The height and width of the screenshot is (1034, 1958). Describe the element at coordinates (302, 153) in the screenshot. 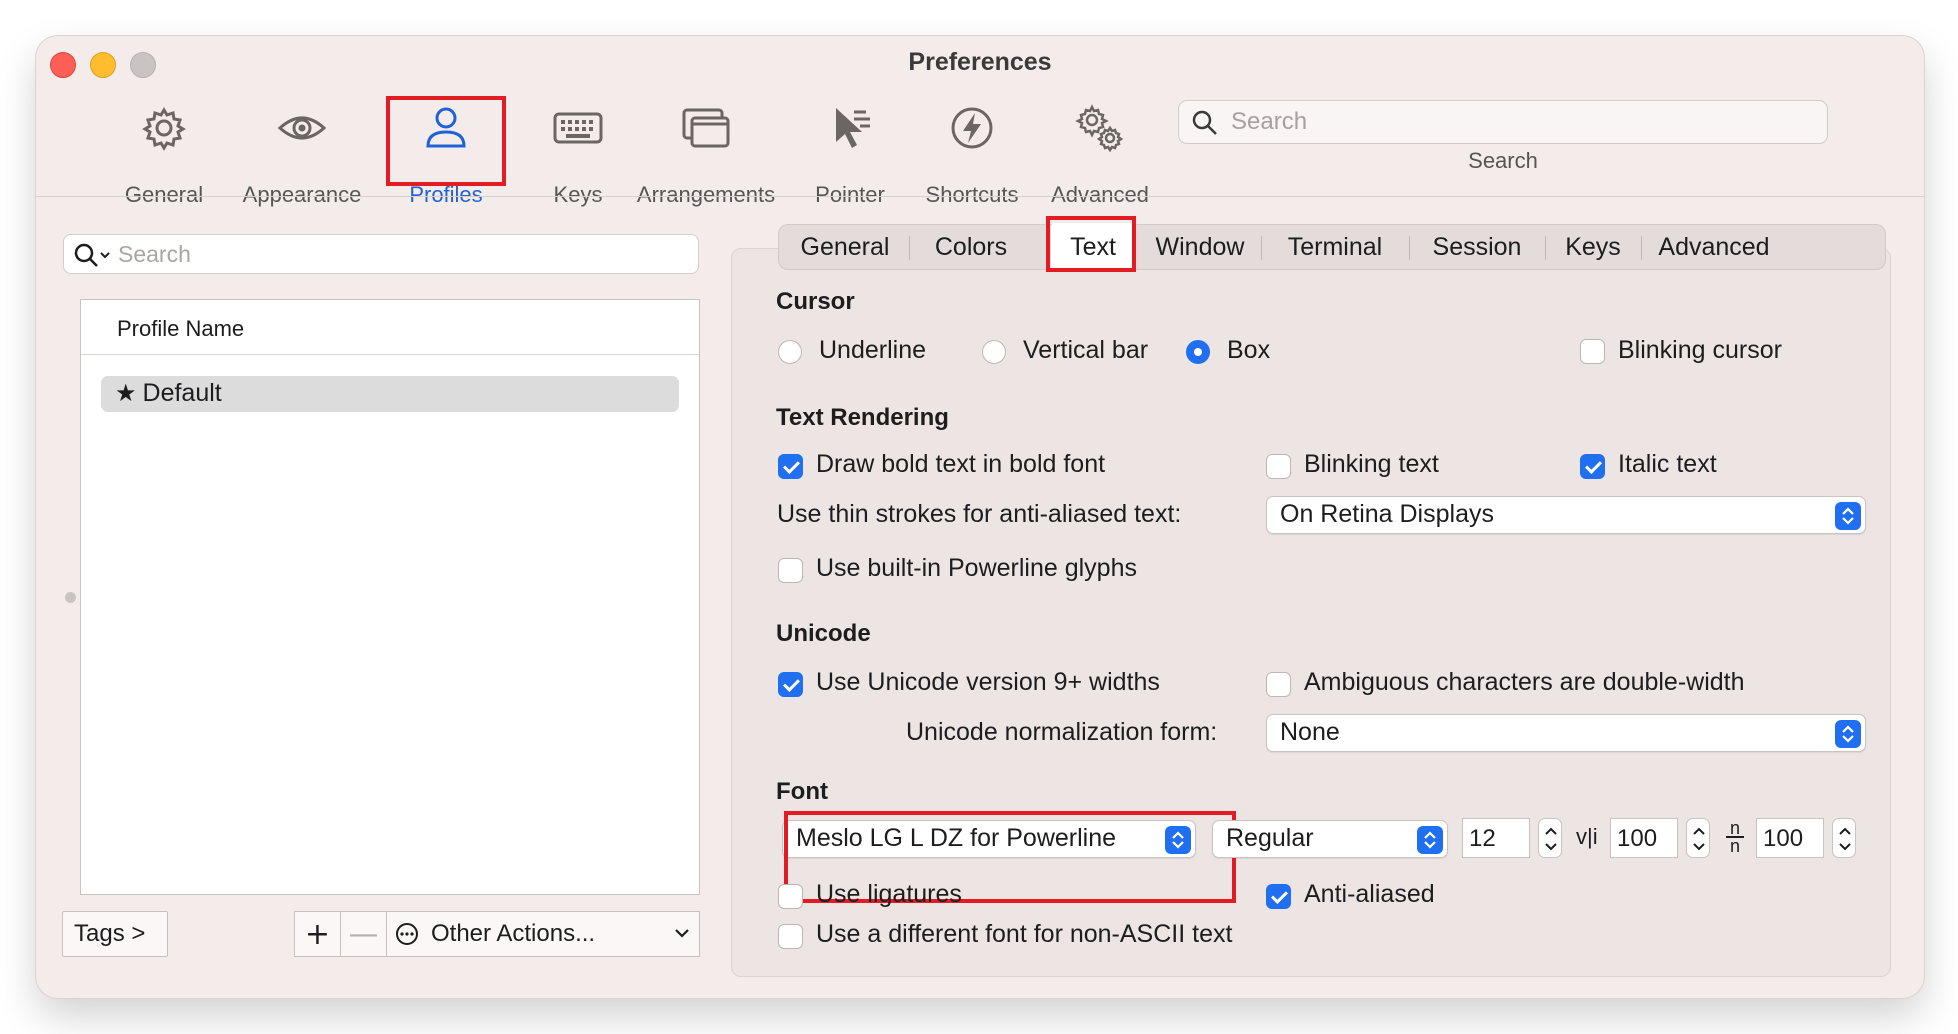

I see `toolbar-appearance: Appearance` at that location.